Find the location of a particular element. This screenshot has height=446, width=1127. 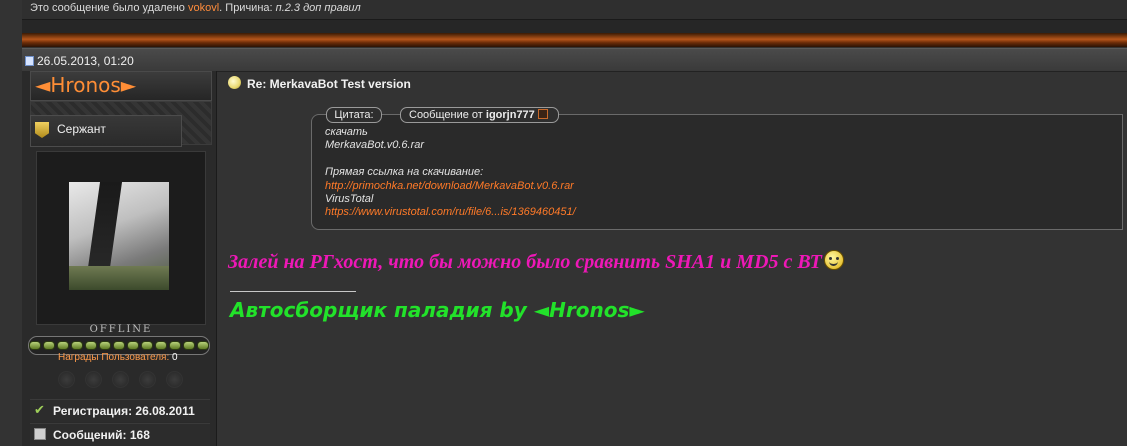

quote-cite-label: Цитата: is located at coordinates (354, 115).